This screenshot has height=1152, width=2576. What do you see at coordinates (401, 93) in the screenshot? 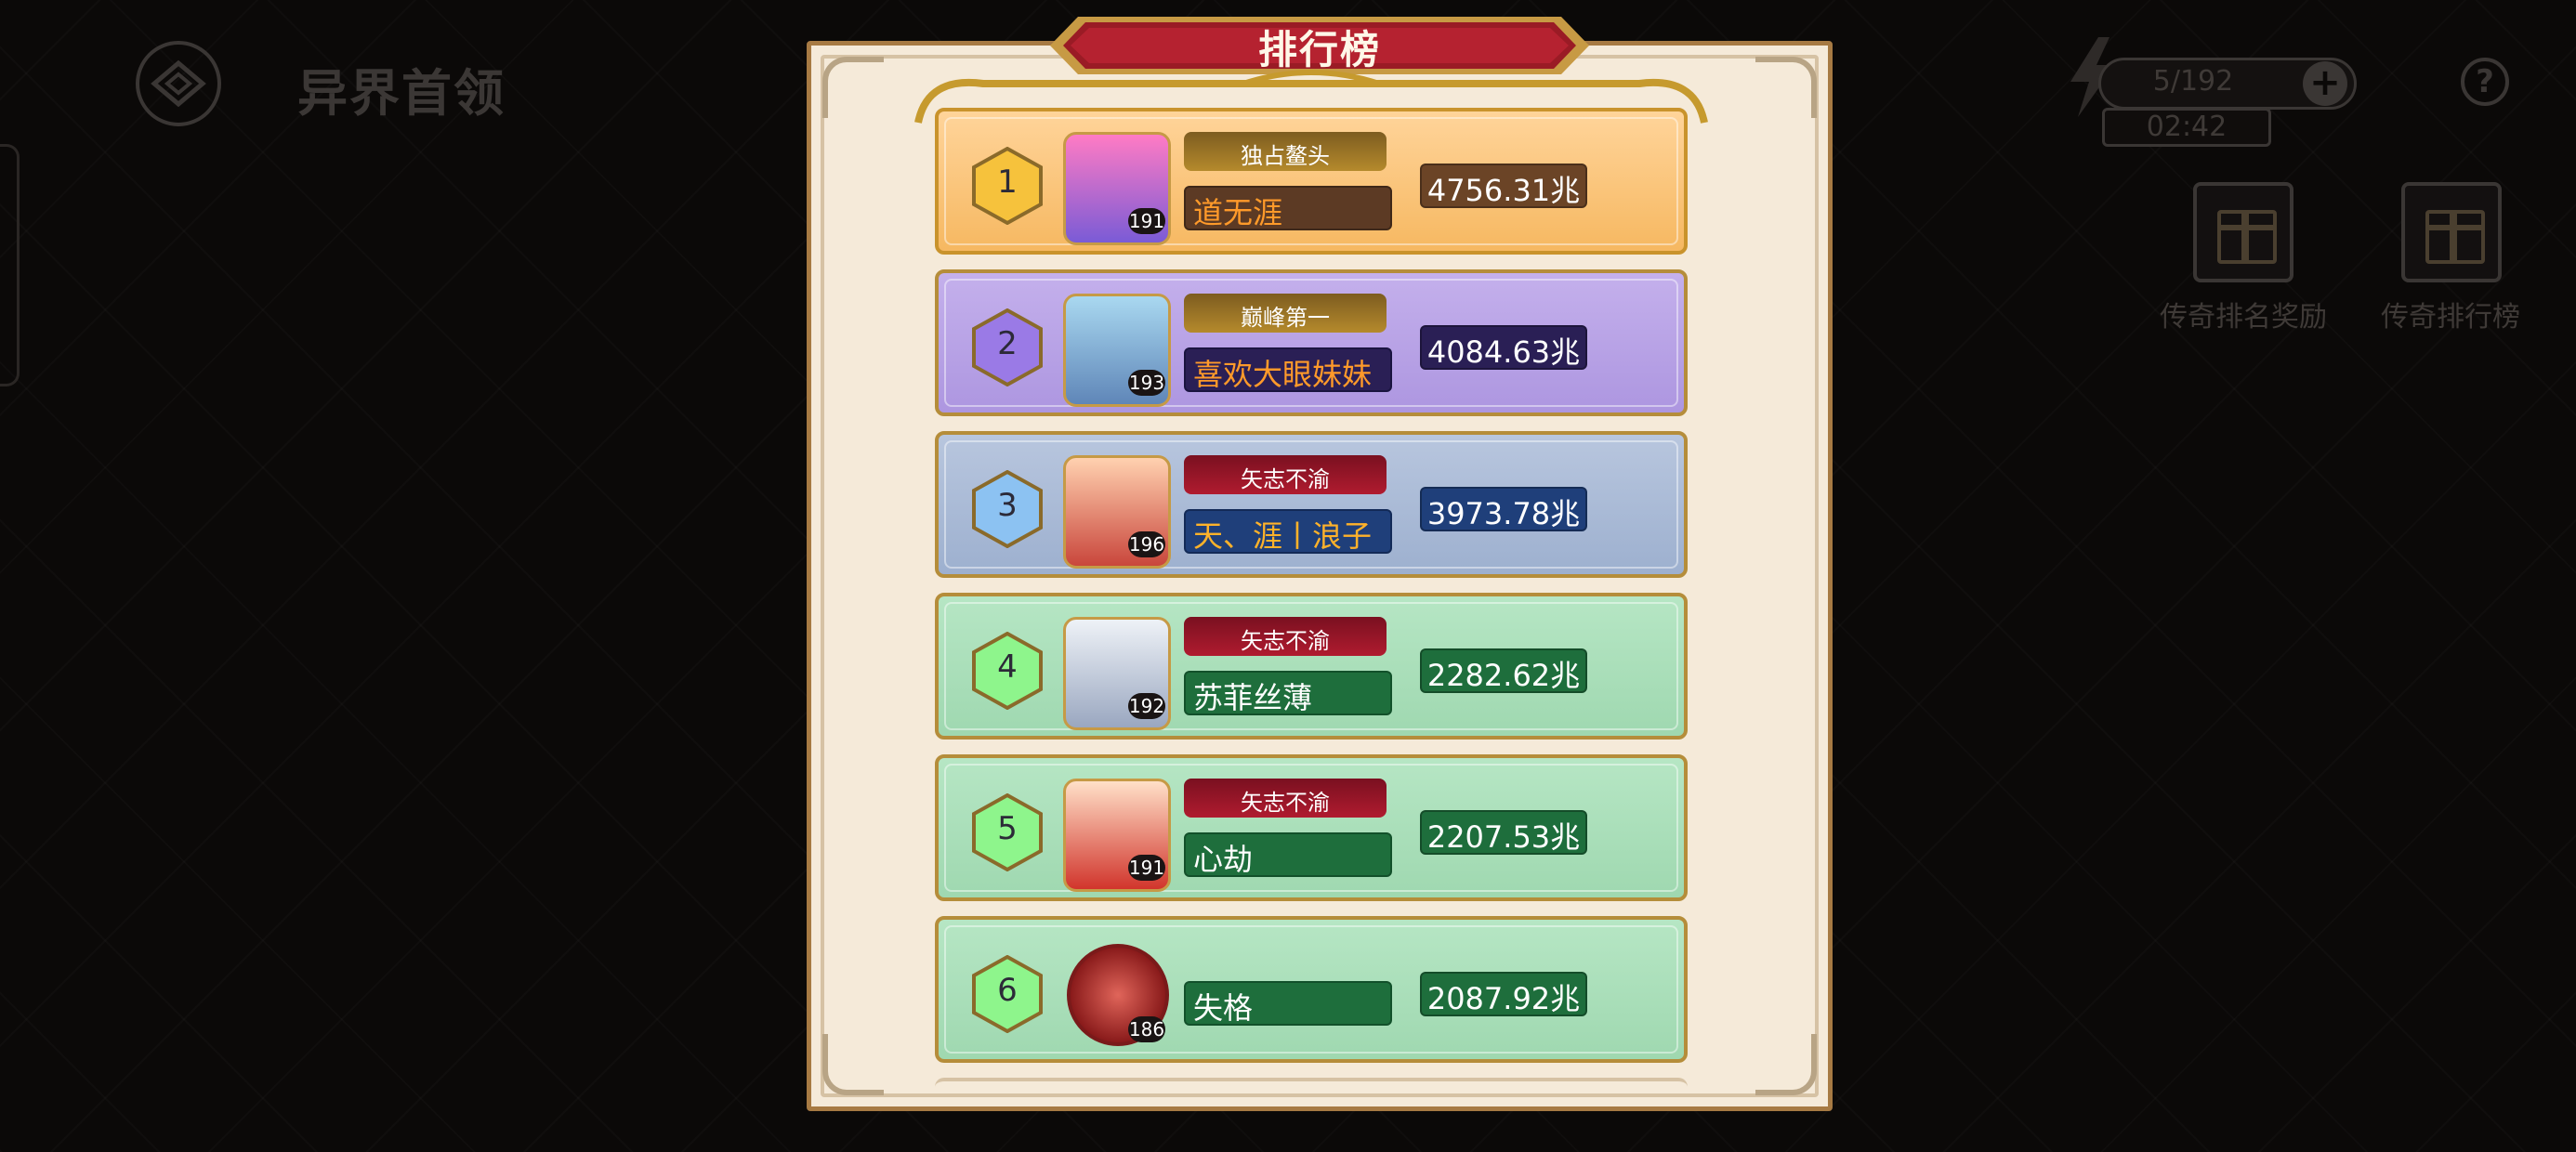
I see `page-title: 异界首领` at bounding box center [401, 93].